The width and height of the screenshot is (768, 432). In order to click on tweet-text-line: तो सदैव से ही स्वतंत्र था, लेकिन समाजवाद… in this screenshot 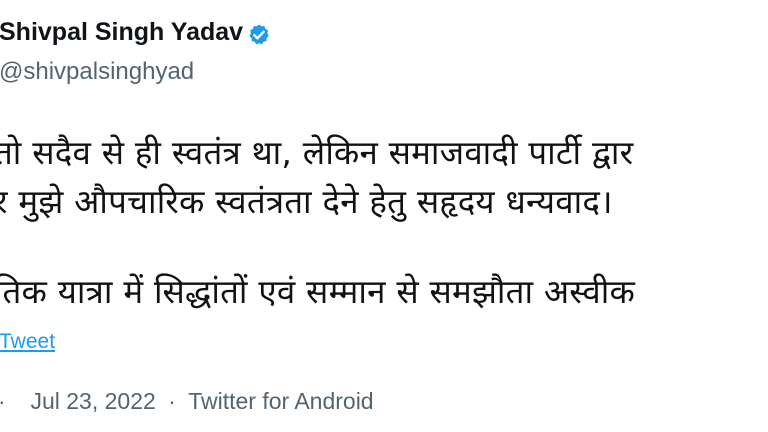, I will do `click(317, 152)`.